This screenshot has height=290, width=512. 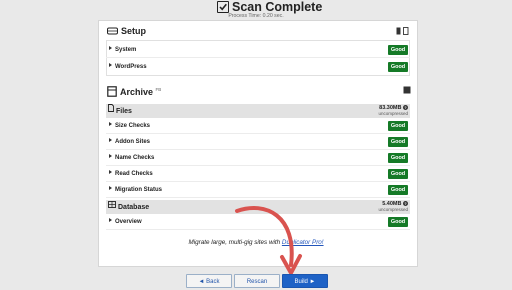 What do you see at coordinates (128, 222) in the screenshot?
I see `row-label: Overview` at bounding box center [128, 222].